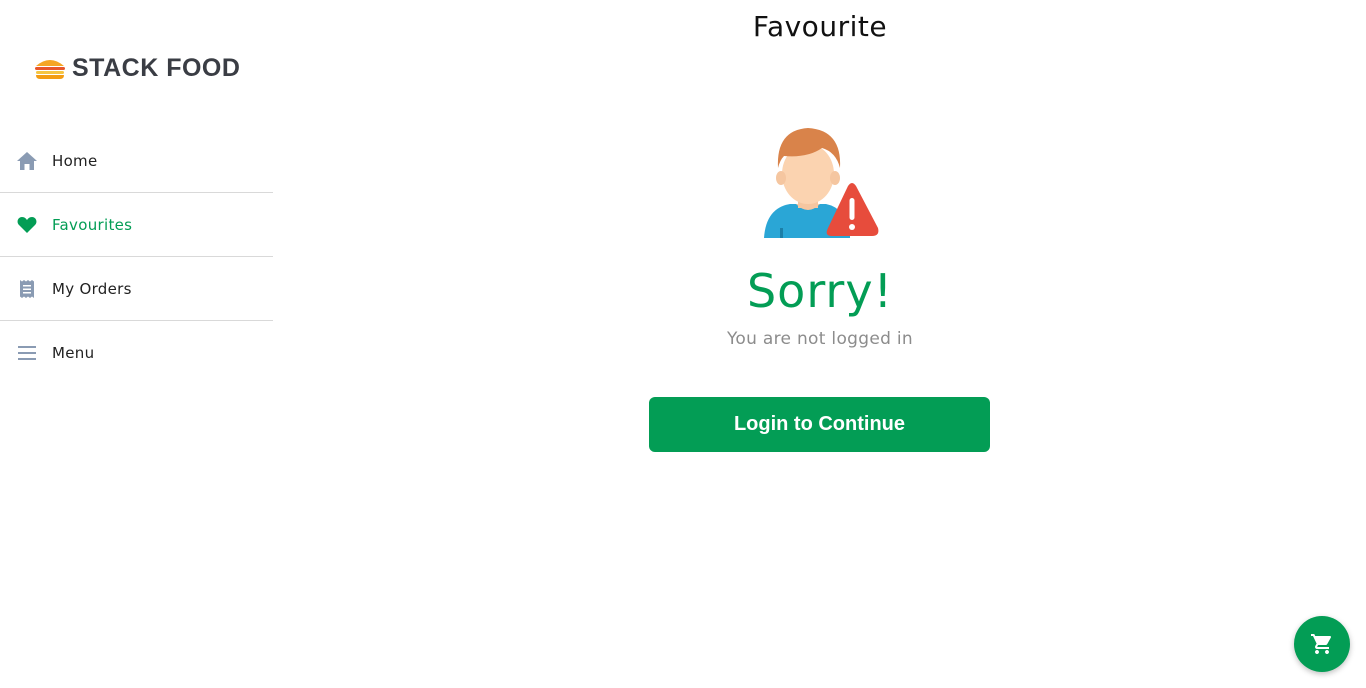 The image size is (1366, 688). What do you see at coordinates (27, 353) in the screenshot?
I see `menu-icon` at bounding box center [27, 353].